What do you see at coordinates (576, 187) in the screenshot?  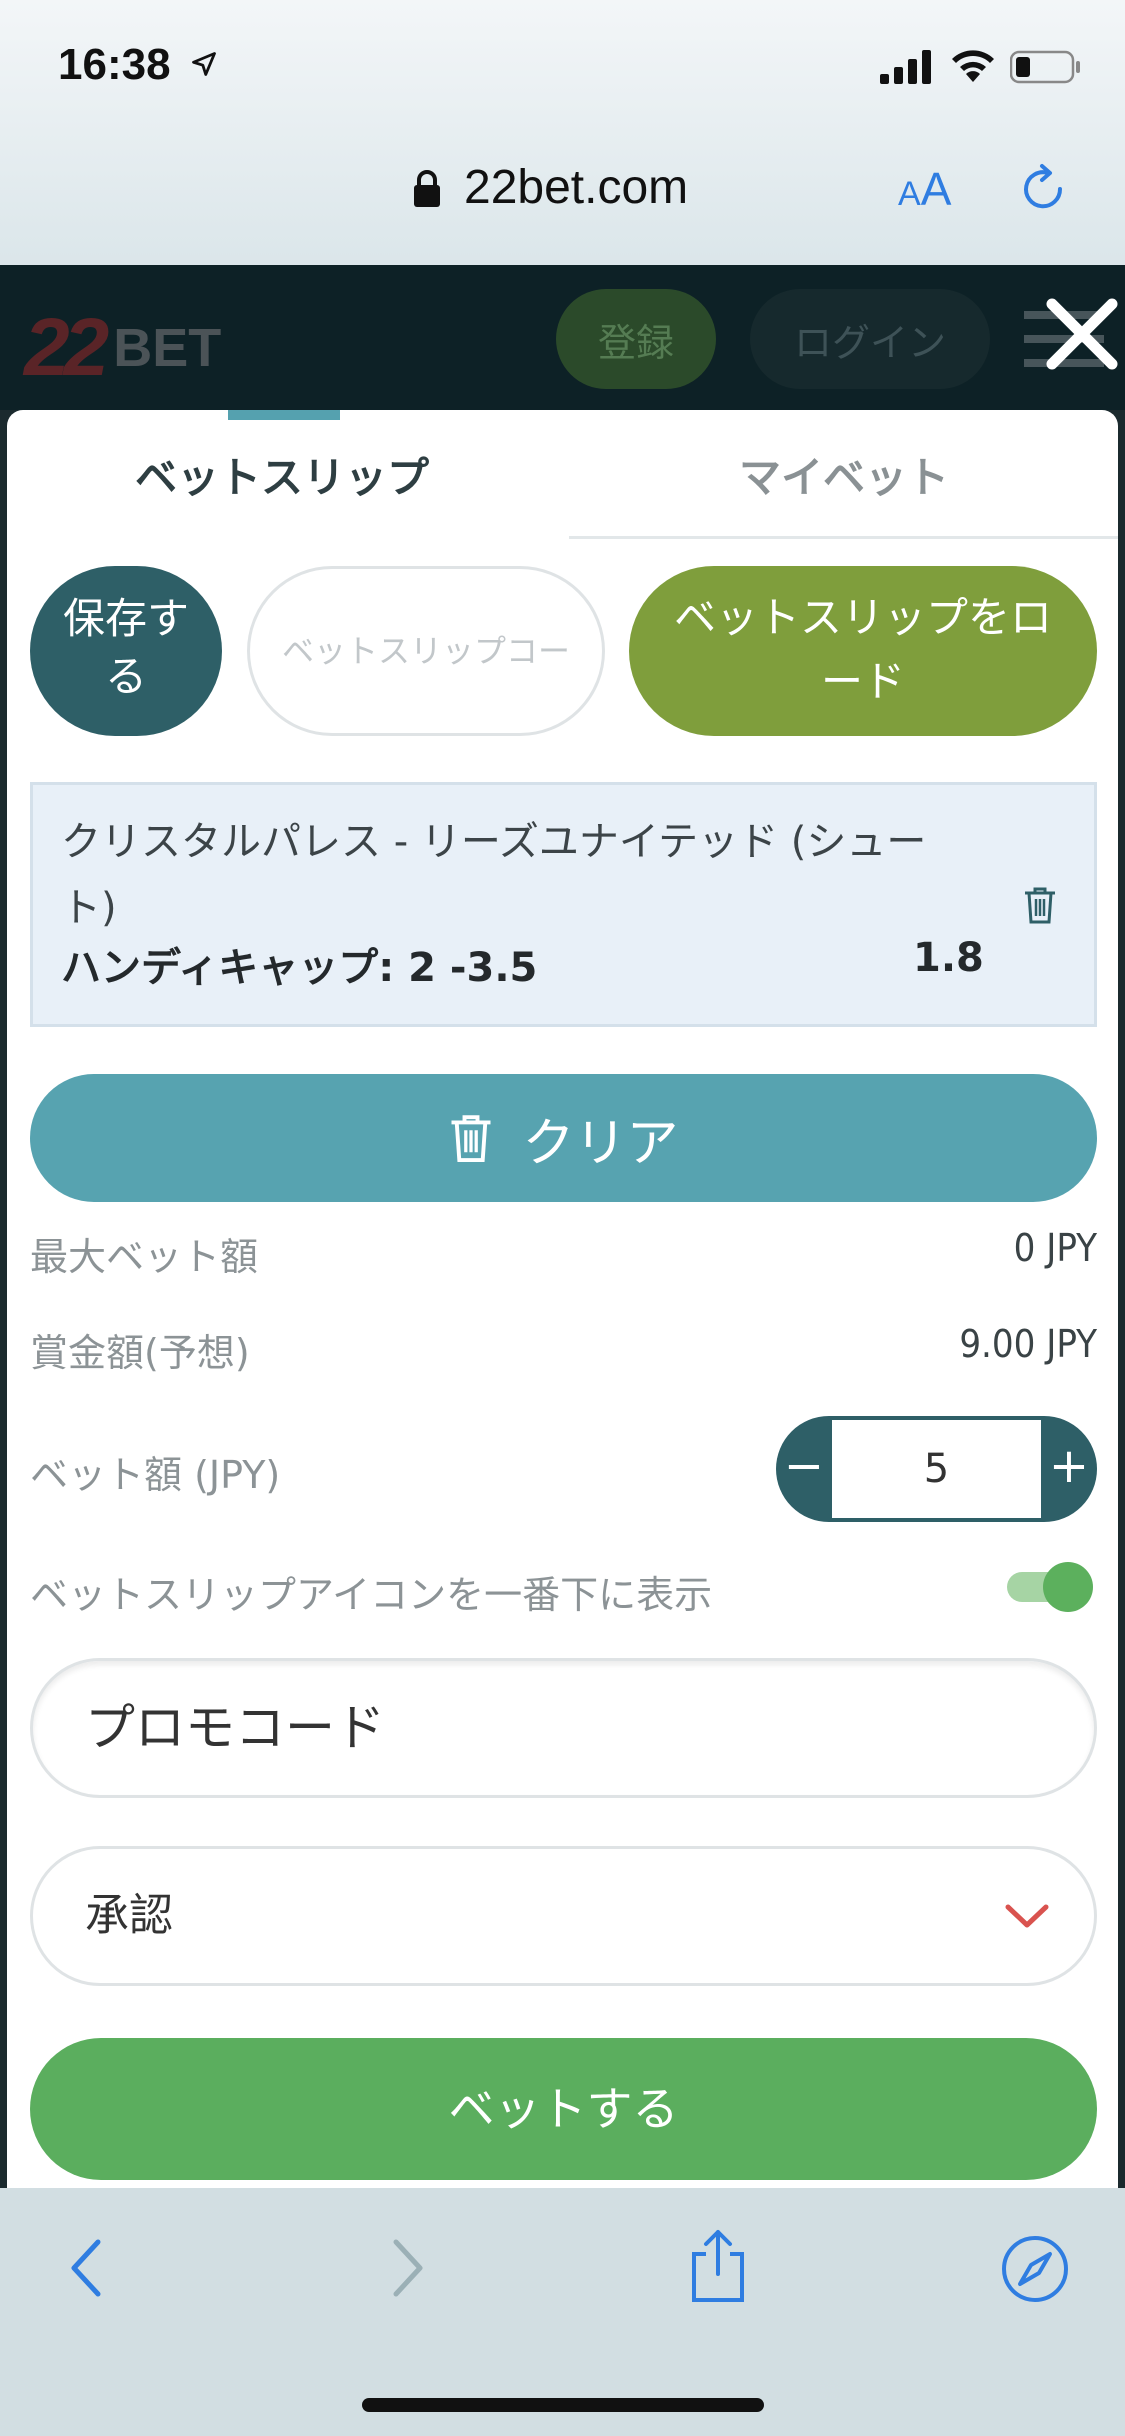 I see `url-text: 22bet.com` at bounding box center [576, 187].